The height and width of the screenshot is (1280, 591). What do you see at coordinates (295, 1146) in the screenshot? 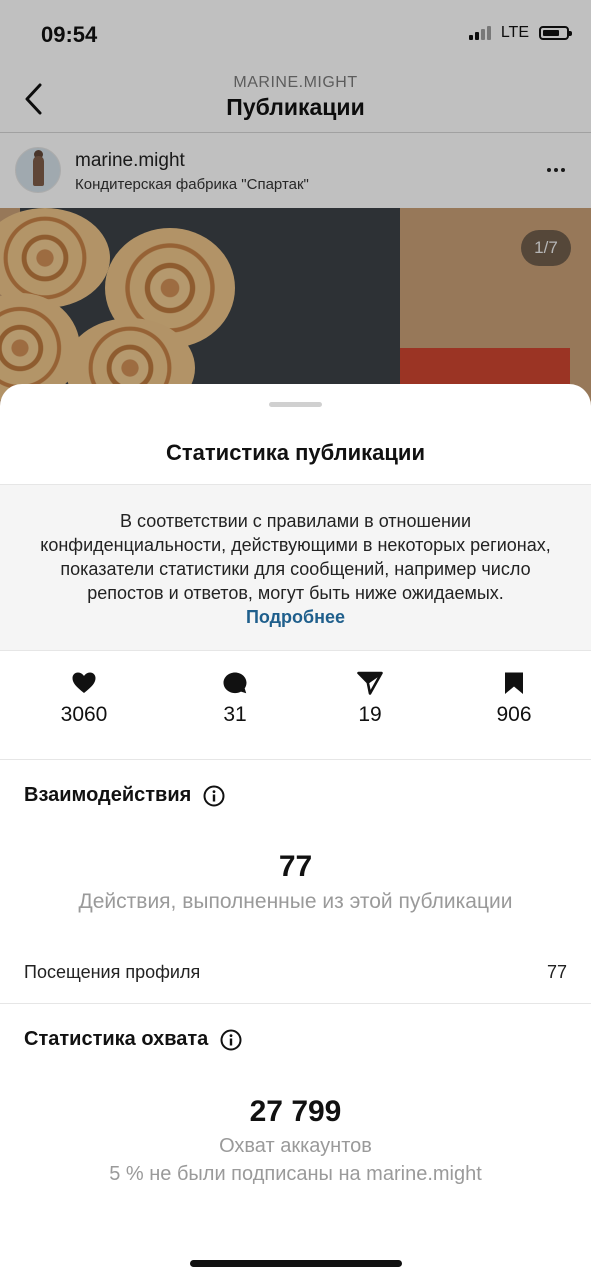
I see `reach-caption: Охват аккаунтов` at bounding box center [295, 1146].